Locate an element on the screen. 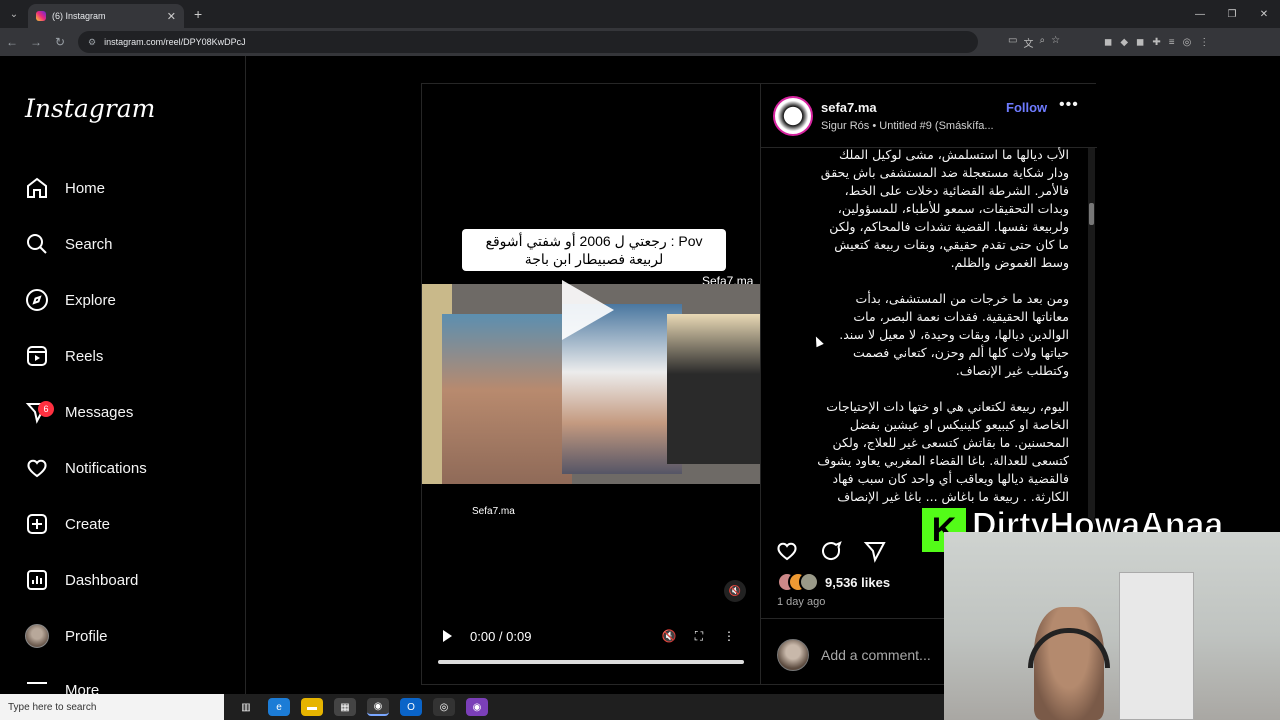  more-menu-icon is located at coordinates (37, 688).